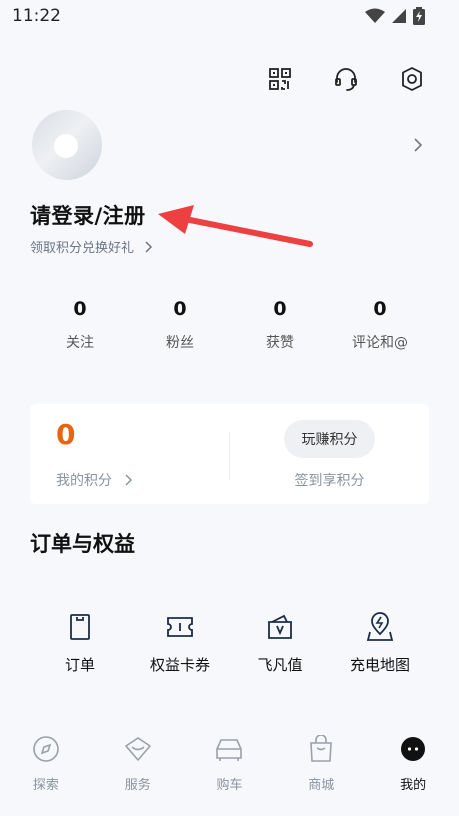 This screenshot has width=459, height=816. I want to click on tab-buy-car: 购车, so click(230, 772).